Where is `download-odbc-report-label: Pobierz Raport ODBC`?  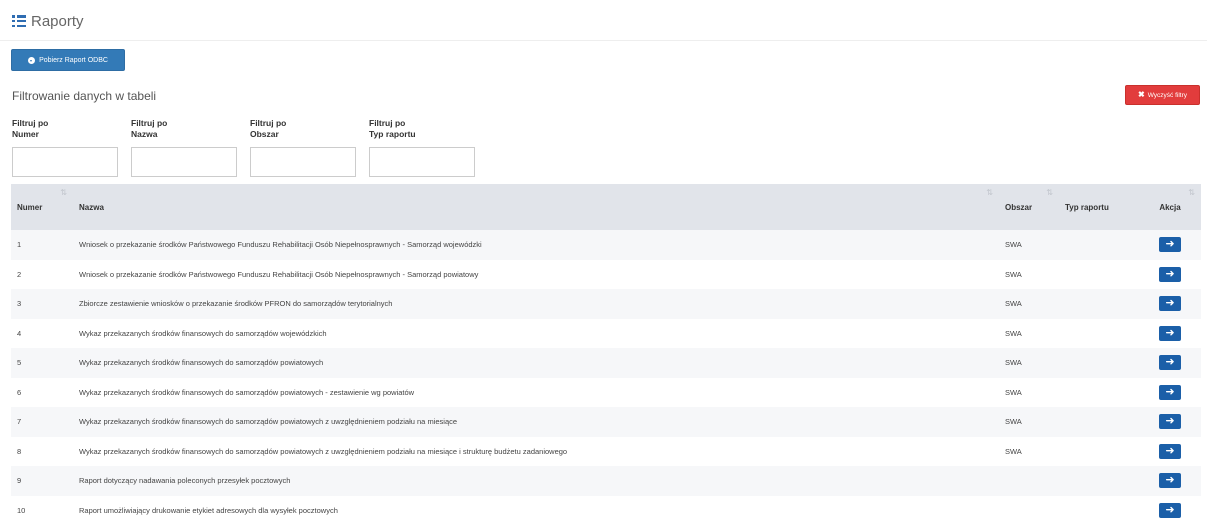
download-odbc-report-label: Pobierz Raport ODBC is located at coordinates (73, 60).